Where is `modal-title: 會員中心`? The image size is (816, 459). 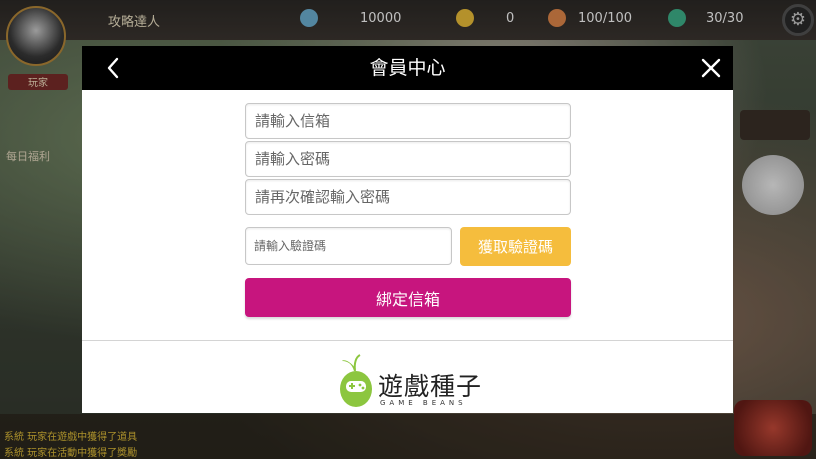 modal-title: 會員中心 is located at coordinates (407, 68).